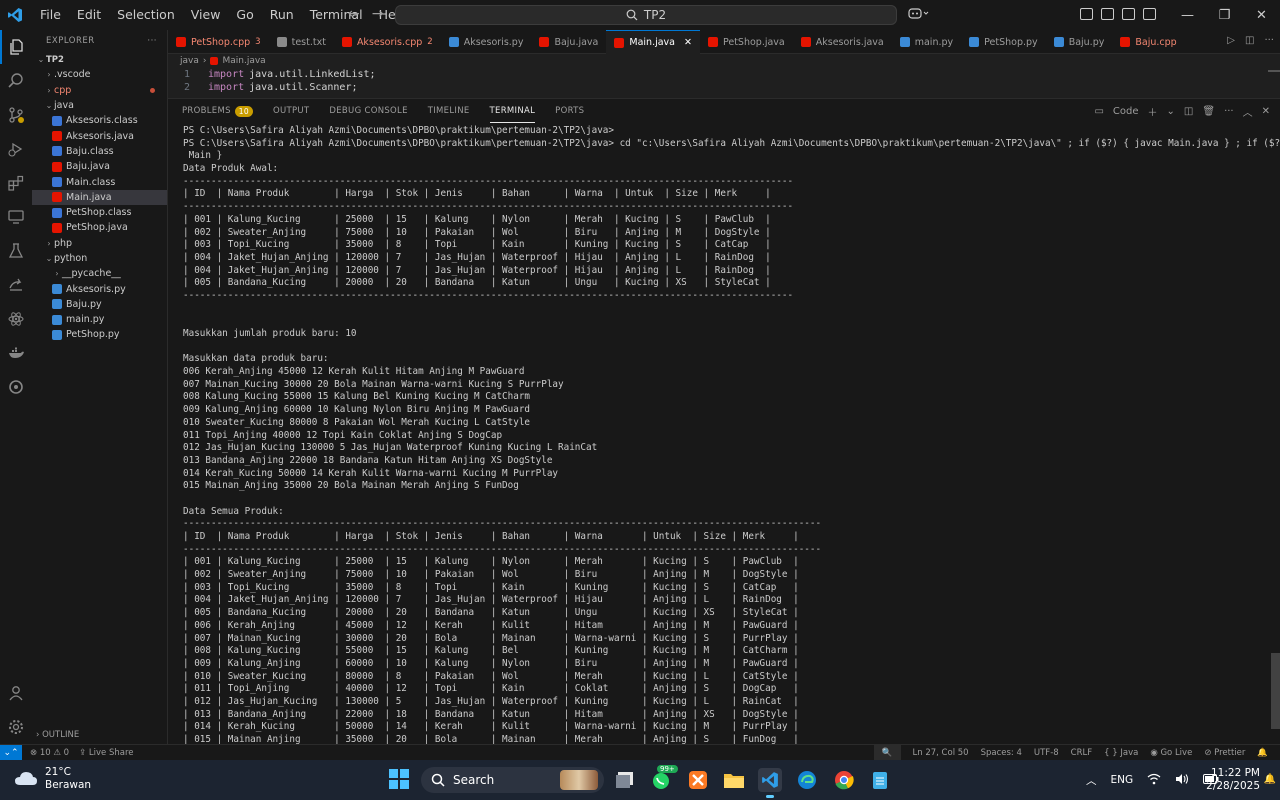 This screenshot has width=1280, height=800. I want to click on tree-item: PetShop.class, so click(99, 212).